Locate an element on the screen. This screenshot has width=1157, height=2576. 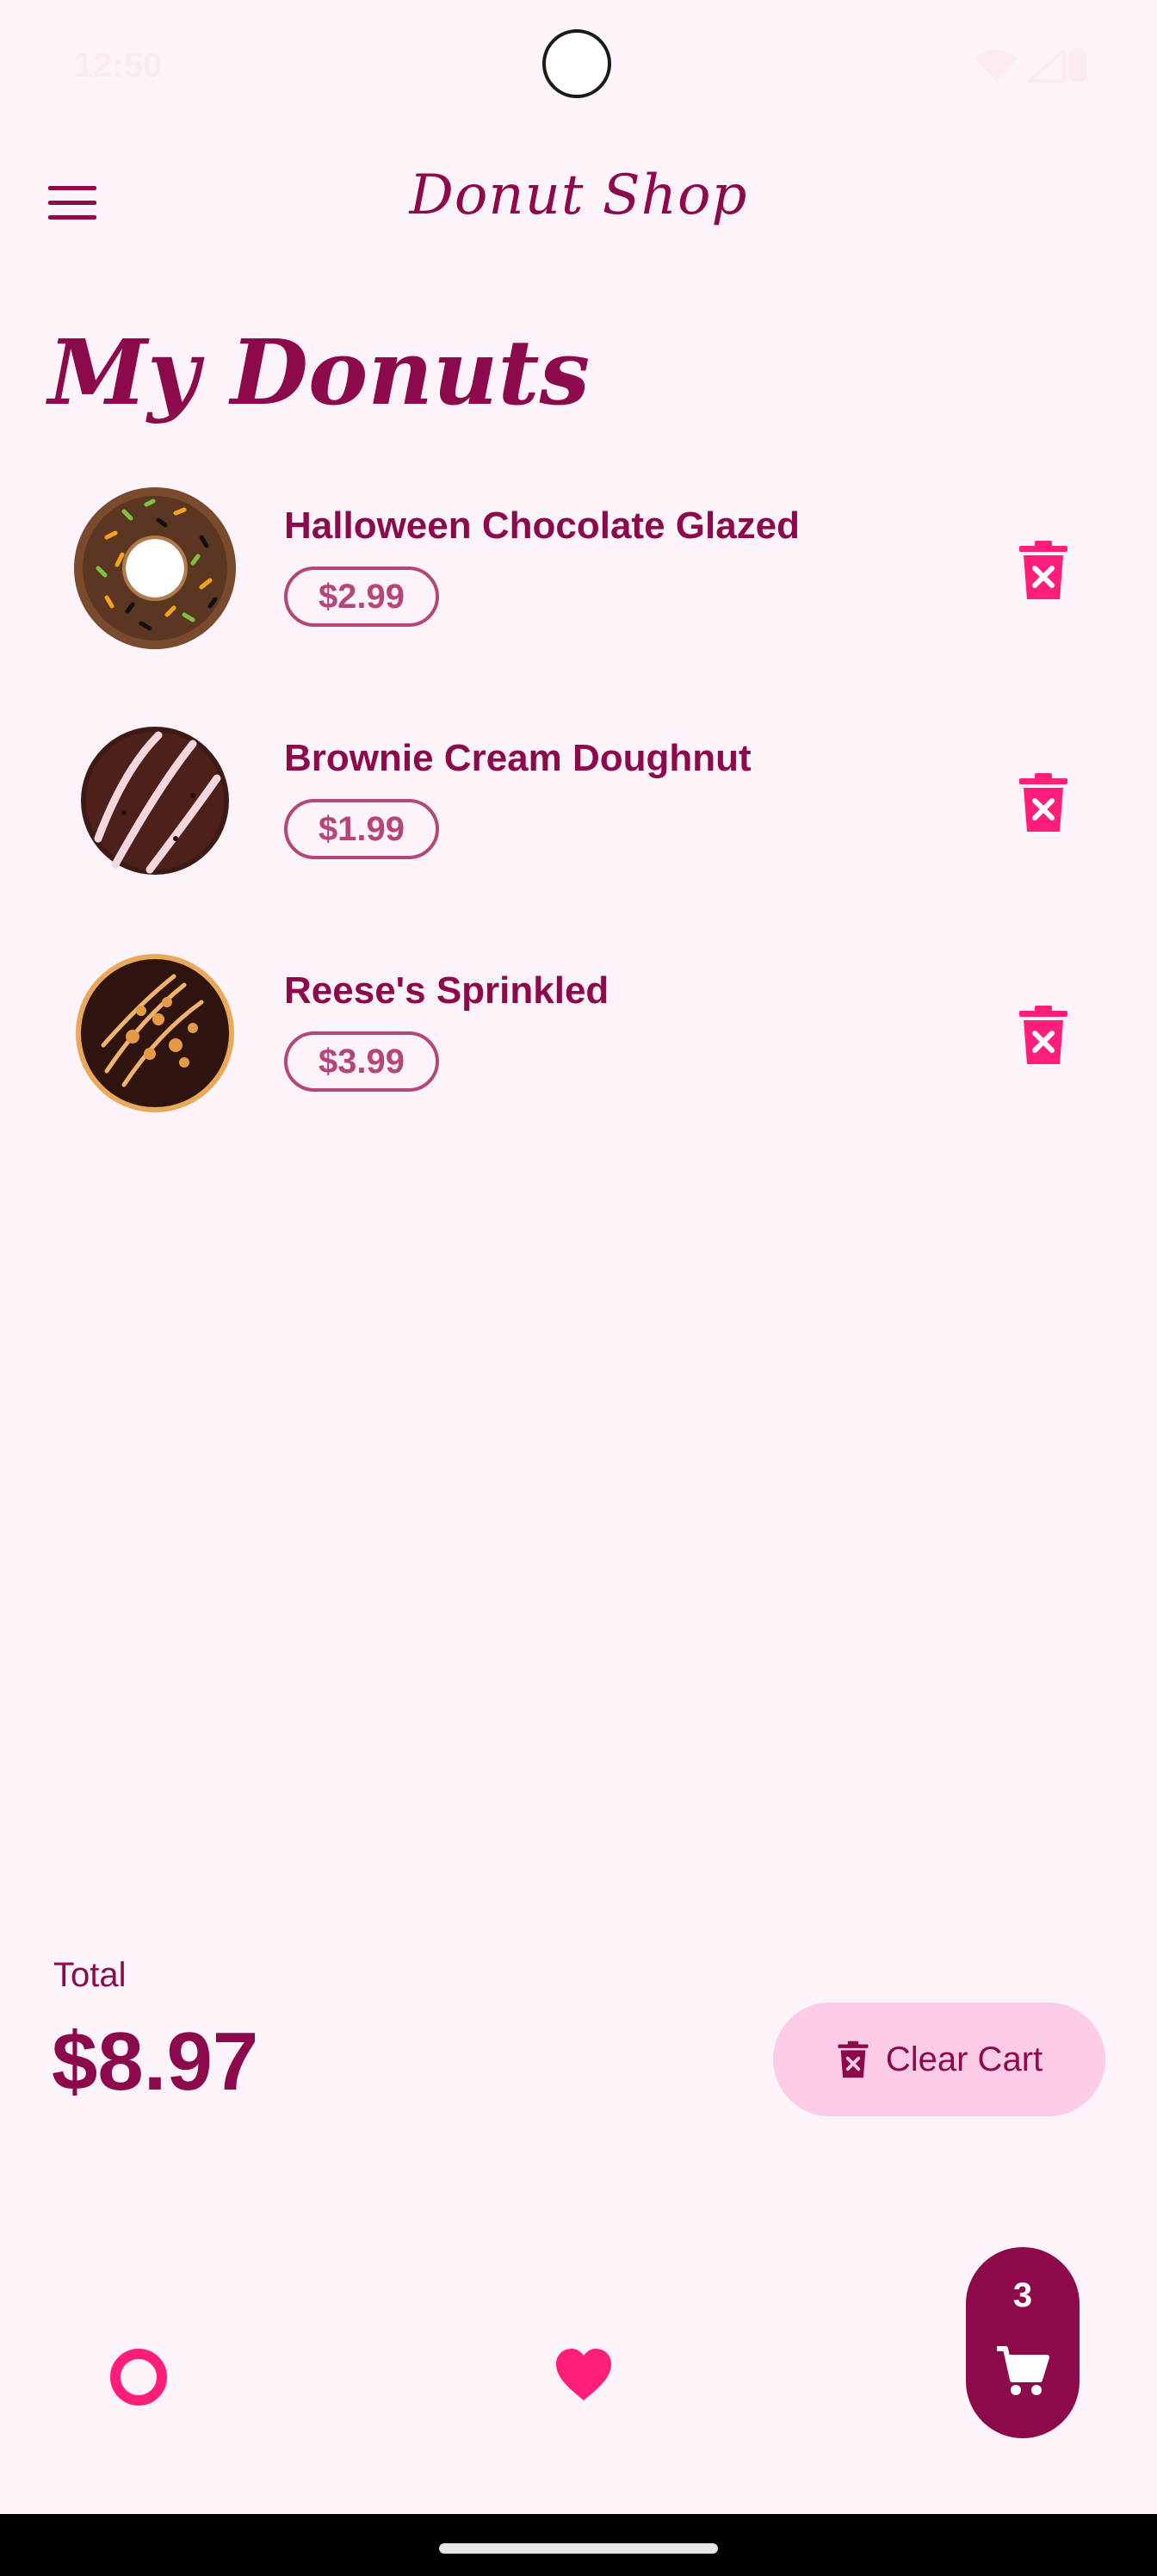
status-bar: 12:50 is located at coordinates (579, 64).